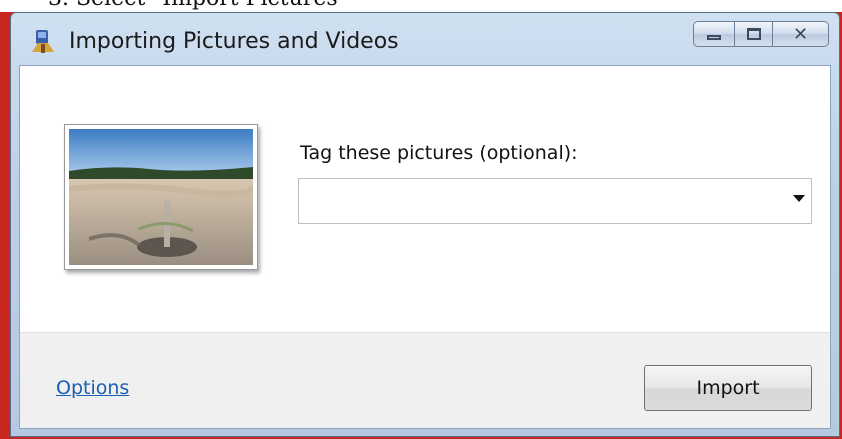  I want to click on title-bar: Importing Pictures and Videos ✕, so click(425, 40).